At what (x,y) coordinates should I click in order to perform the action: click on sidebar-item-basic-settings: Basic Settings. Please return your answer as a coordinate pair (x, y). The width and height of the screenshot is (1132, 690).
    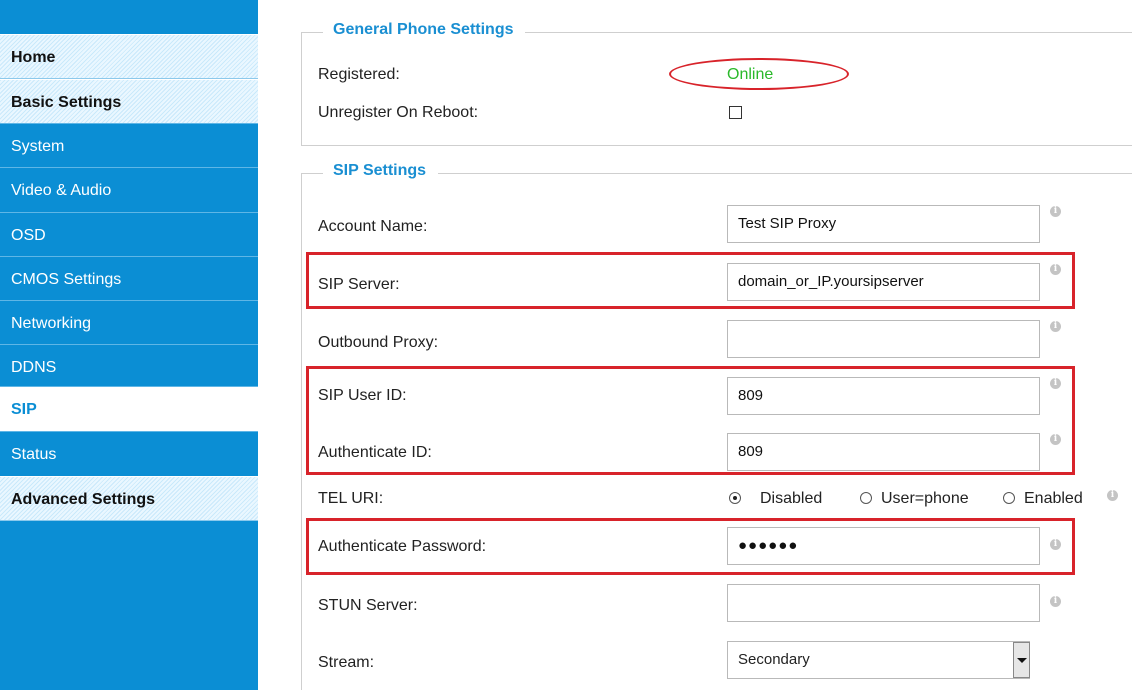
    Looking at the image, I should click on (129, 101).